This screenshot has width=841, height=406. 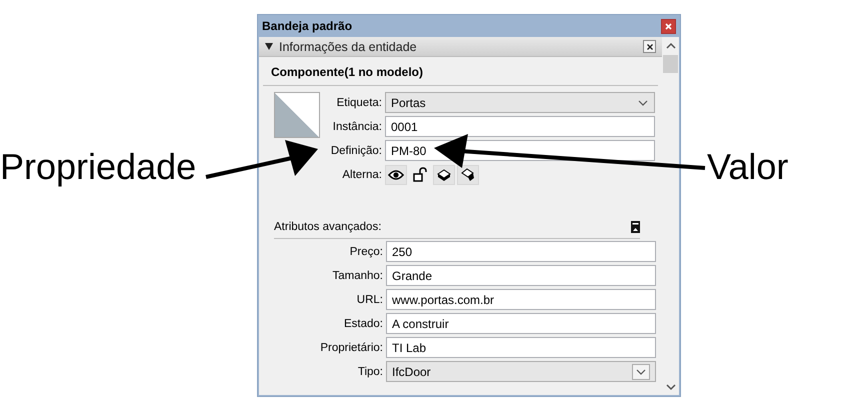 What do you see at coordinates (357, 276) in the screenshot?
I see `field-label: Tamanho:` at bounding box center [357, 276].